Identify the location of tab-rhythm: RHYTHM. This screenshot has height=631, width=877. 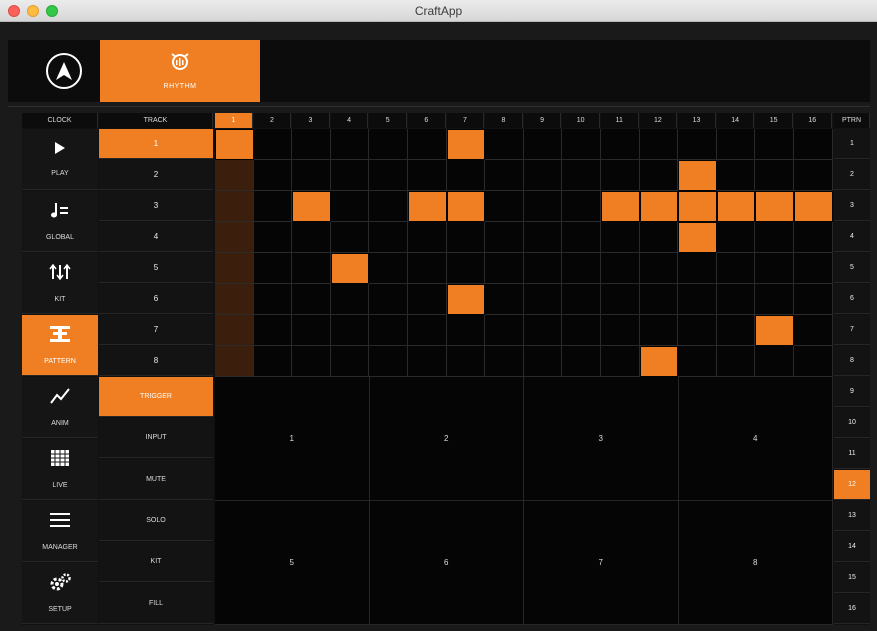
(180, 71).